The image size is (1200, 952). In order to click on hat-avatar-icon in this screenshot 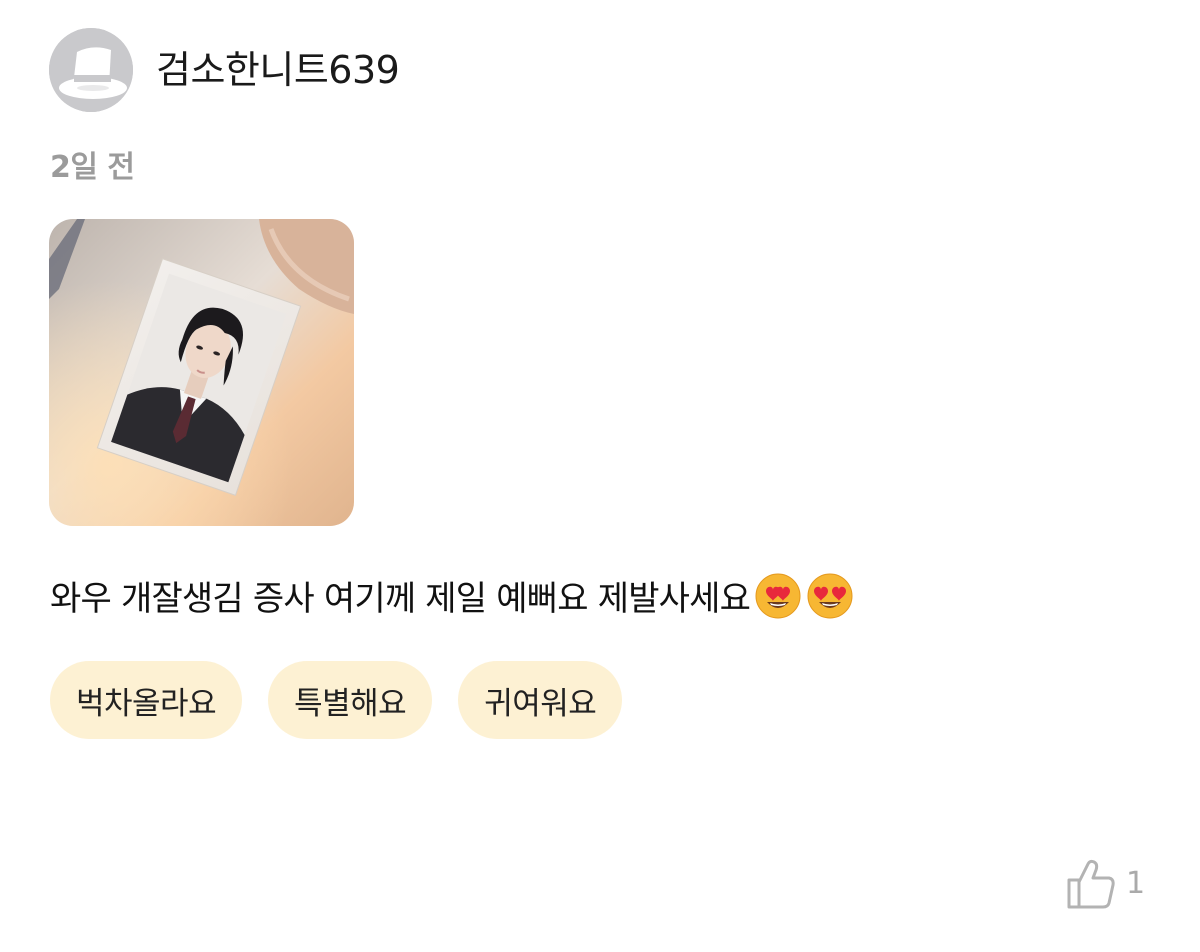, I will do `click(91, 70)`.